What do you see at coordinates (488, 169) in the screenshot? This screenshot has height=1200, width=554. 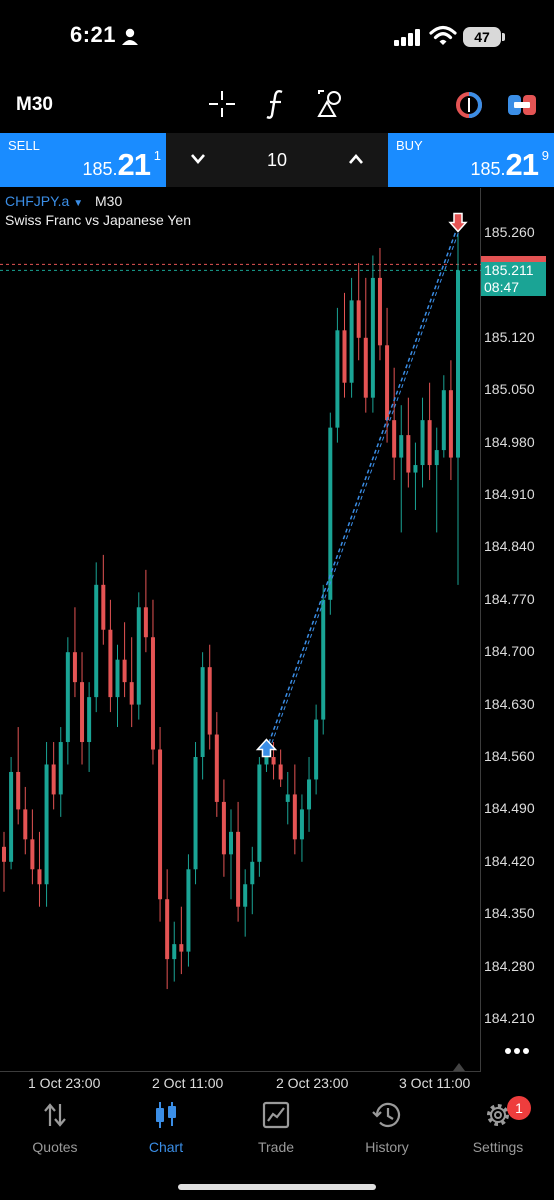 I see `buy-price-prefix: 185.` at bounding box center [488, 169].